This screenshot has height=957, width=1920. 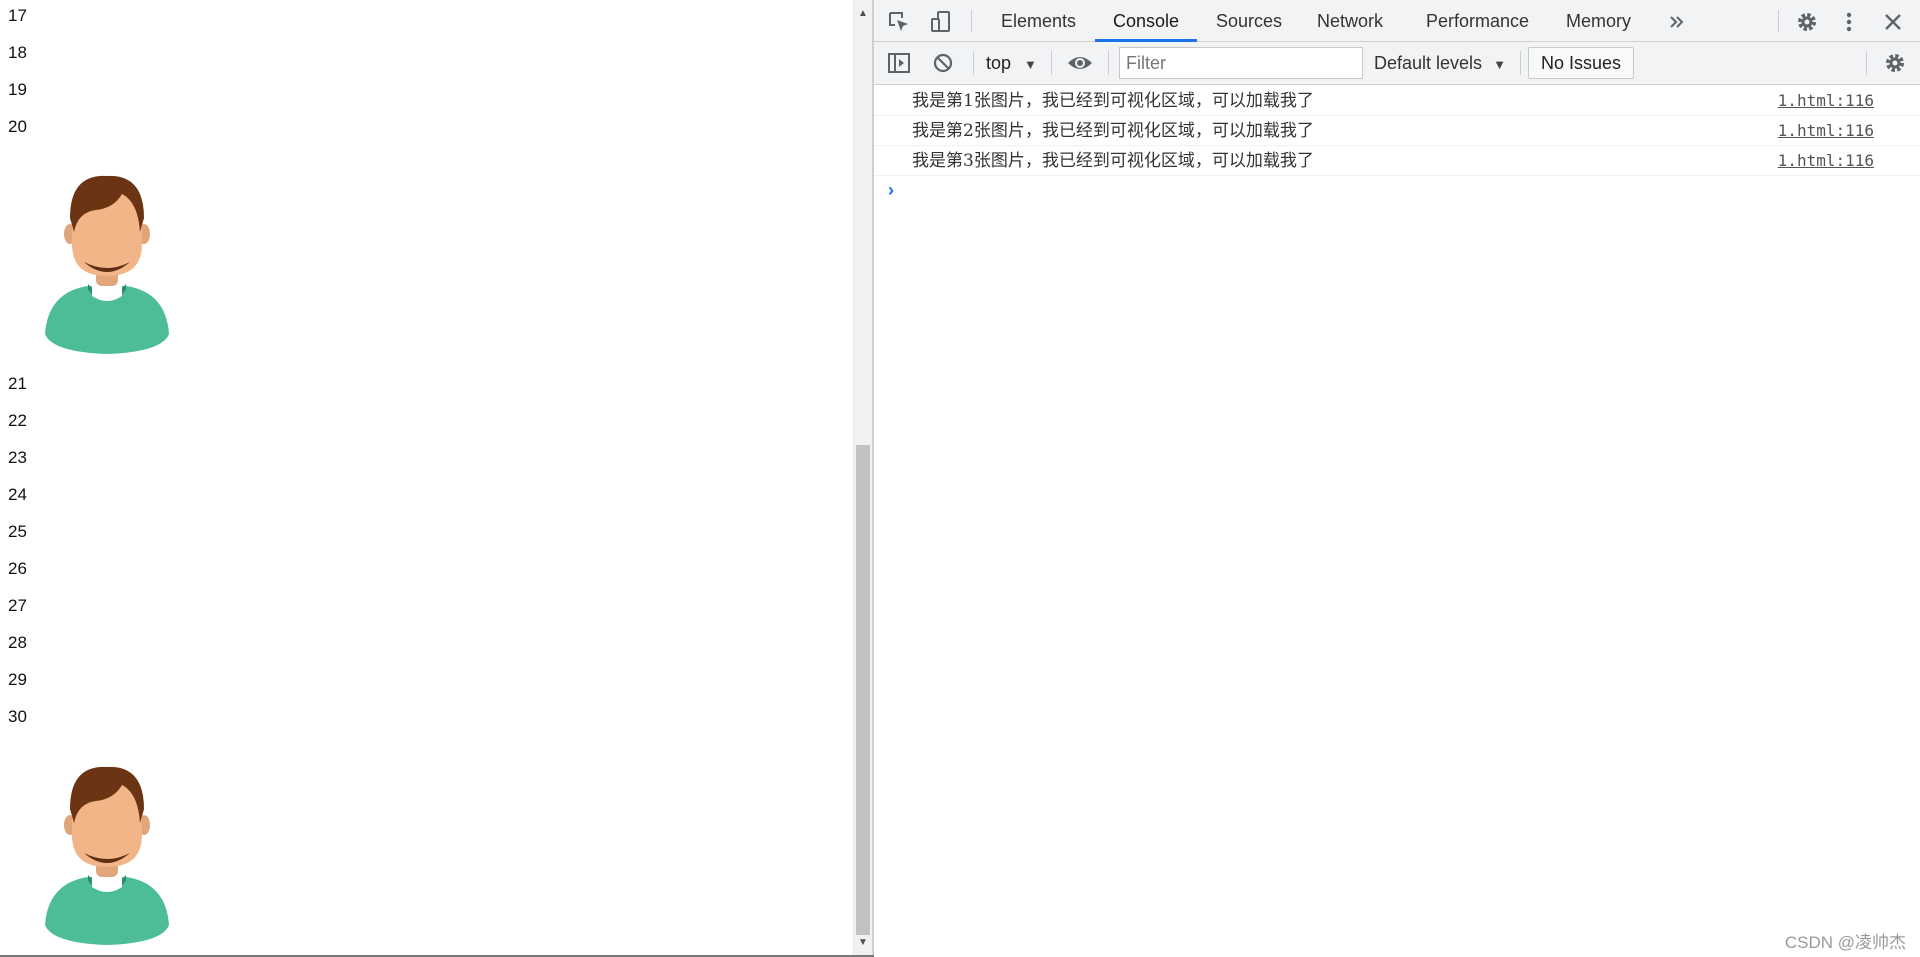 I want to click on line-number: 17, so click(x=17, y=15).